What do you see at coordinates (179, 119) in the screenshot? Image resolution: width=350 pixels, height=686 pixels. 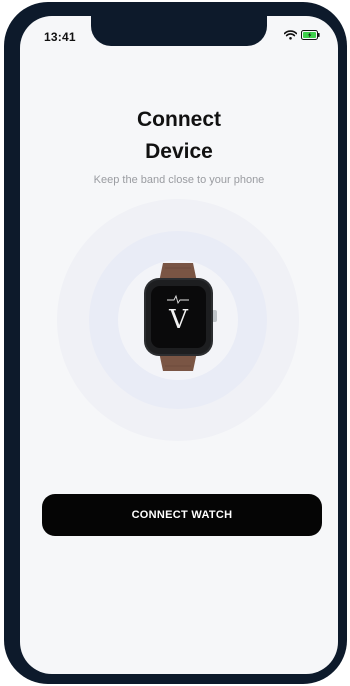 I see `page-title-line1: Connect` at bounding box center [179, 119].